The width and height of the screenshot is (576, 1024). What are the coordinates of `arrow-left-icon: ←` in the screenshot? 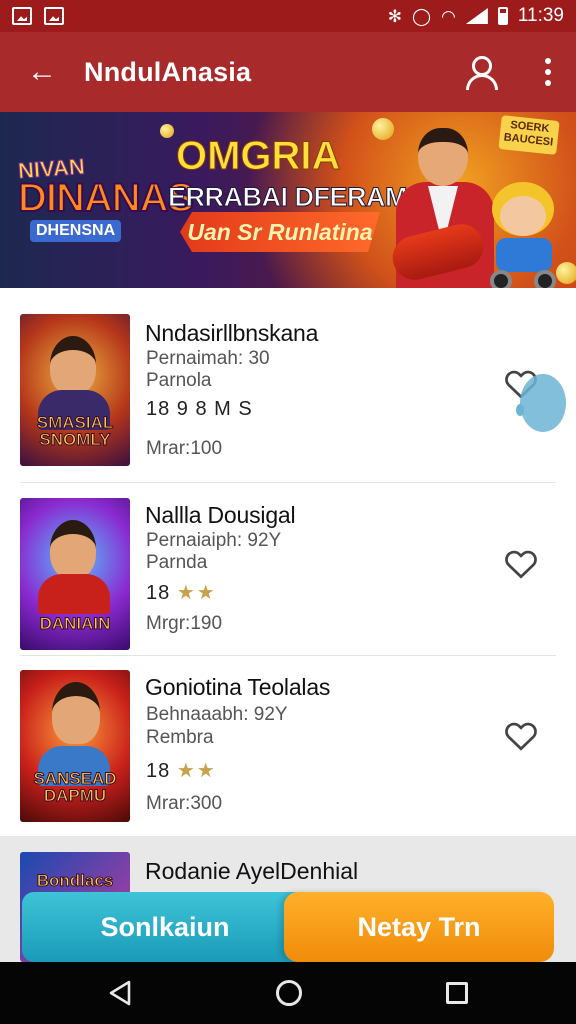 It's located at (42, 71).